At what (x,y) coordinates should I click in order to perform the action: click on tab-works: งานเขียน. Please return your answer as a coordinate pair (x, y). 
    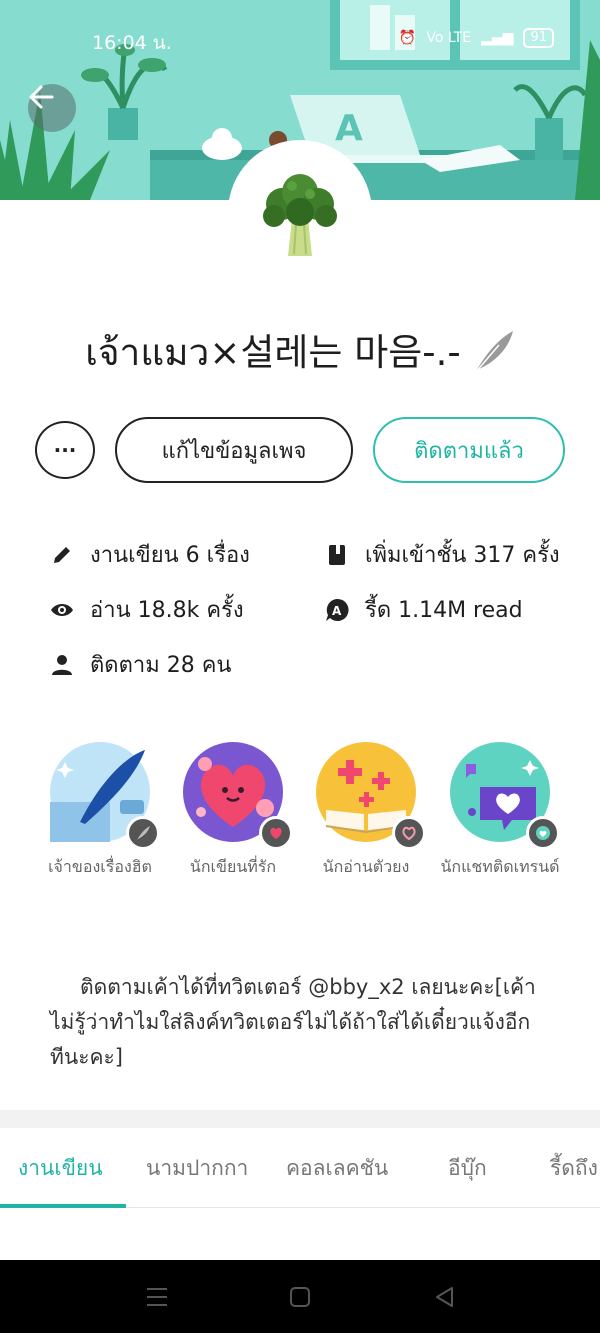
    Looking at the image, I should click on (60, 1168).